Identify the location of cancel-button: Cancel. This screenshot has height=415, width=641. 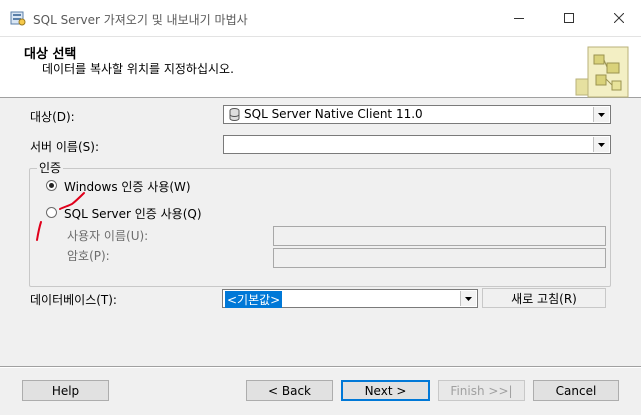
(576, 390).